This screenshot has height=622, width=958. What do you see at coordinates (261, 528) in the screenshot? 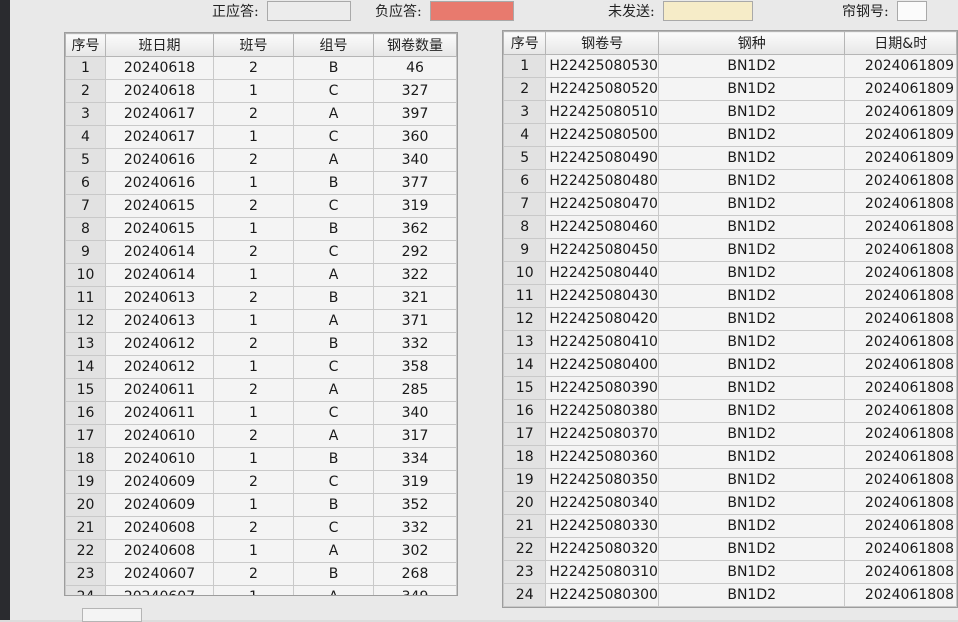
I see `table-row: 21 20240608 2 C 332` at bounding box center [261, 528].